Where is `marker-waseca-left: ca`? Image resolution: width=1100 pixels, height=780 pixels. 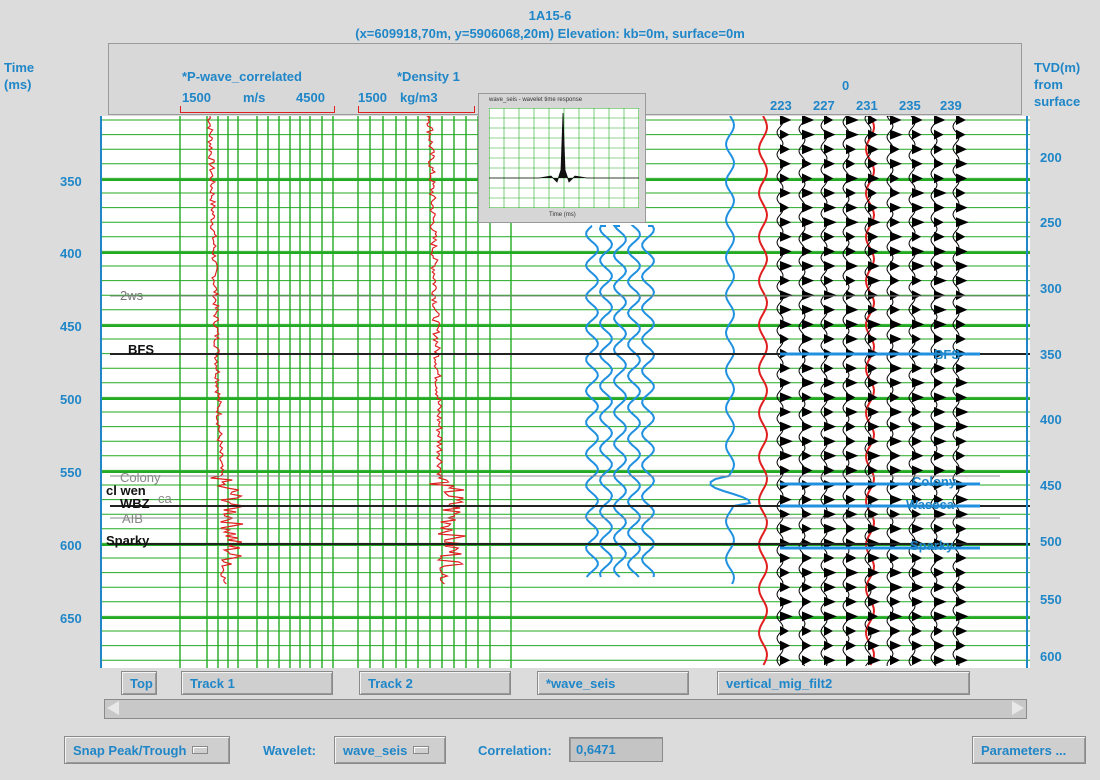 marker-waseca-left: ca is located at coordinates (165, 498).